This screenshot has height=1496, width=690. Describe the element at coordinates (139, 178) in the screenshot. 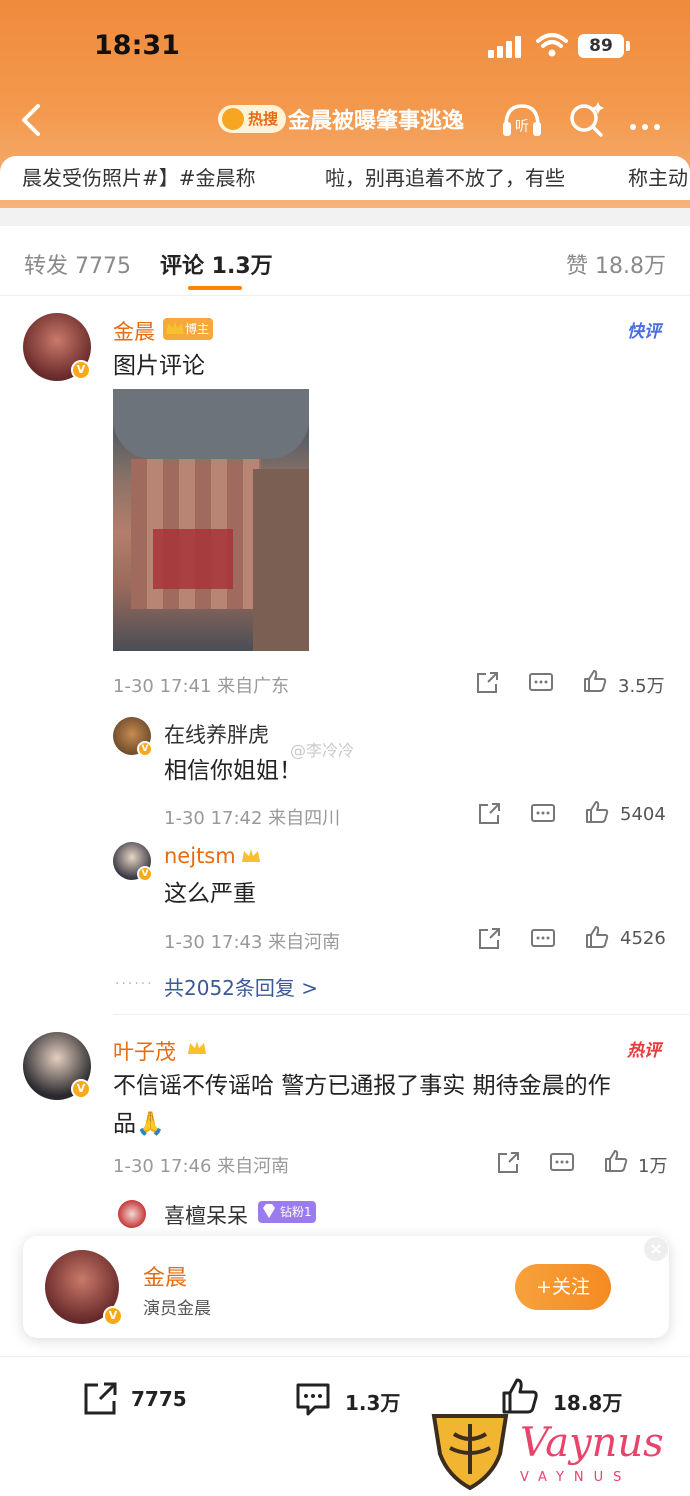

I see `ticker-text: 晨发受伤照片#】#金晨称` at that location.